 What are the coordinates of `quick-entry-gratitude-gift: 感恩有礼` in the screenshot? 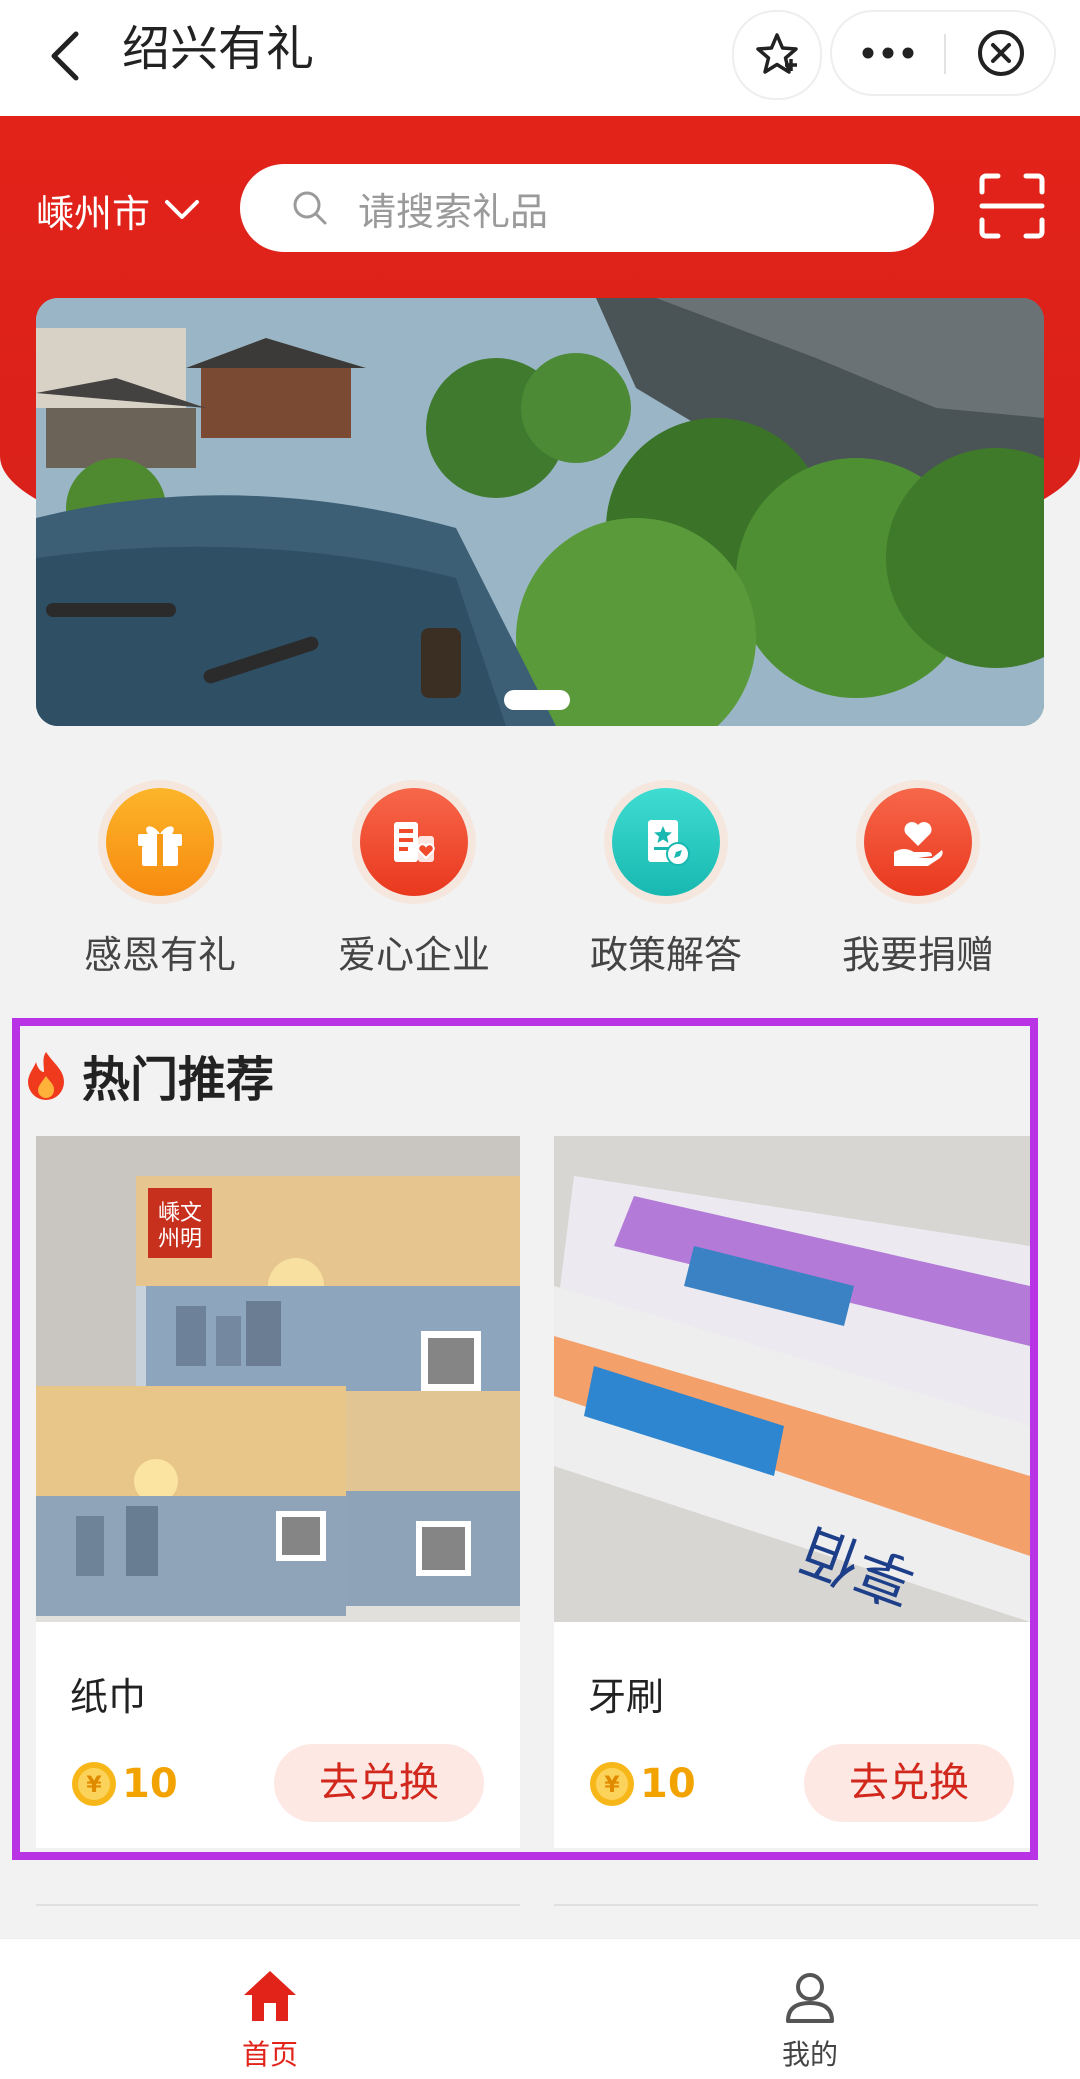 It's located at (160, 880).